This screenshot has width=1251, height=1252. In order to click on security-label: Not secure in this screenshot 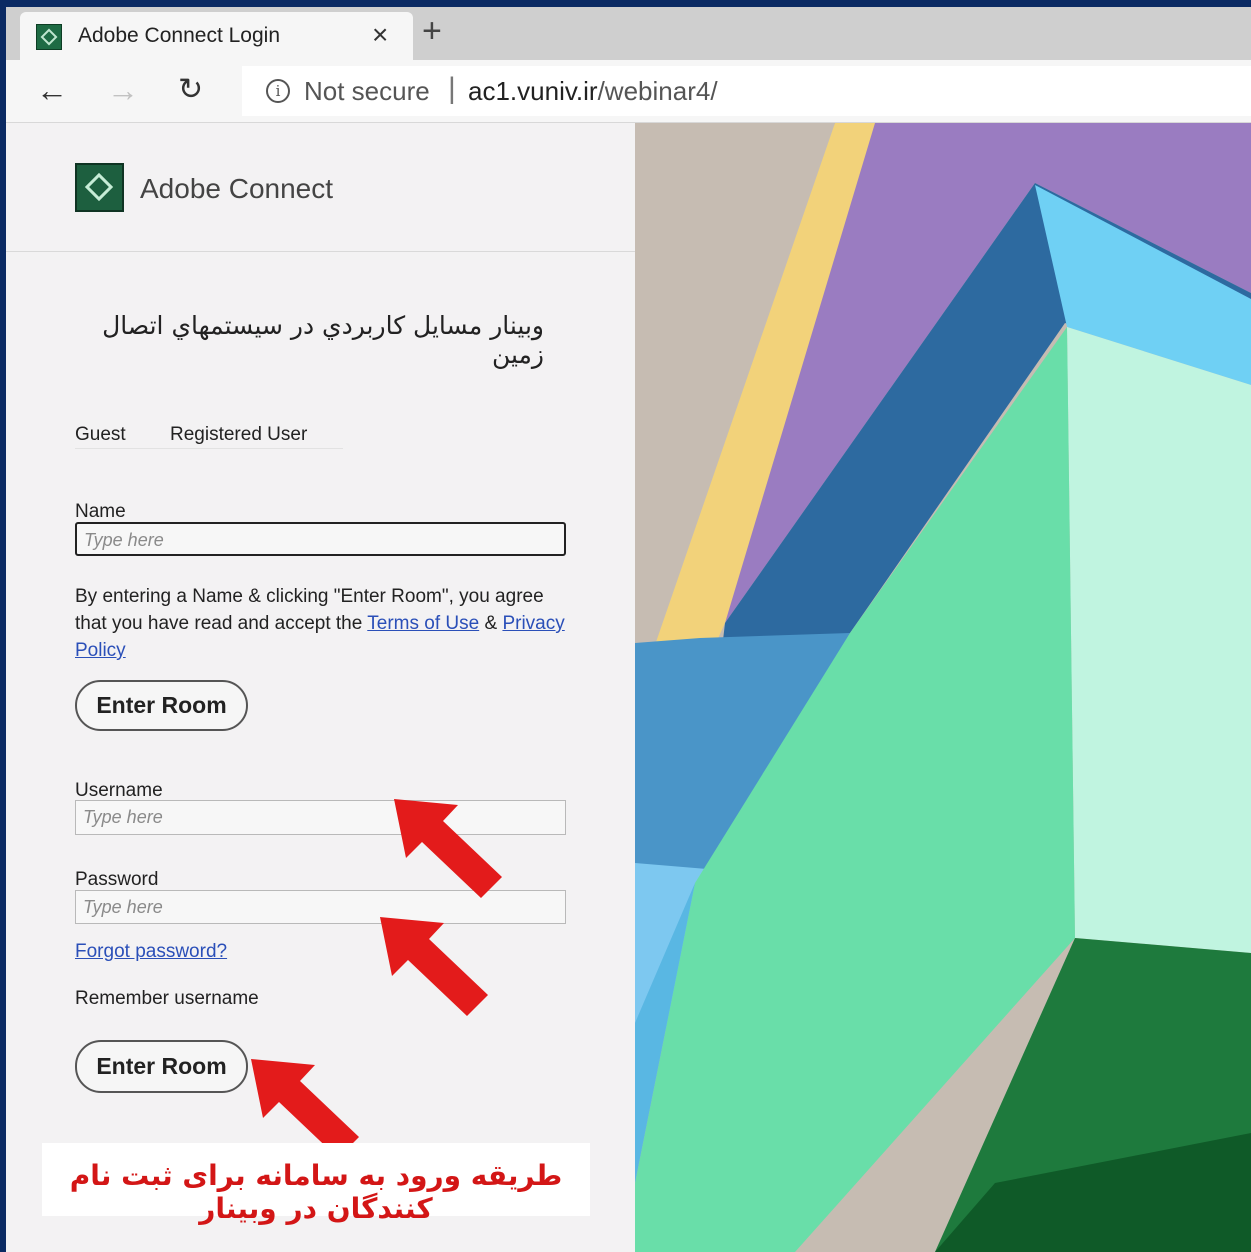, I will do `click(367, 91)`.